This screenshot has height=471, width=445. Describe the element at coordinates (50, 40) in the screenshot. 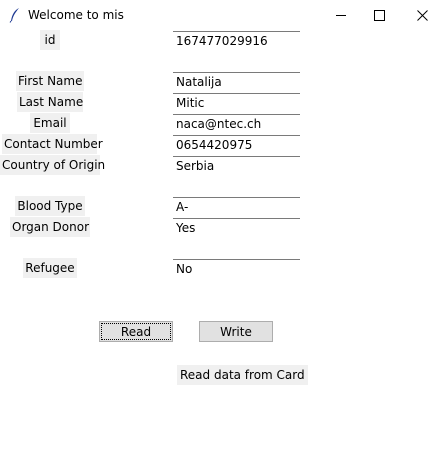

I see `id-label: id` at that location.